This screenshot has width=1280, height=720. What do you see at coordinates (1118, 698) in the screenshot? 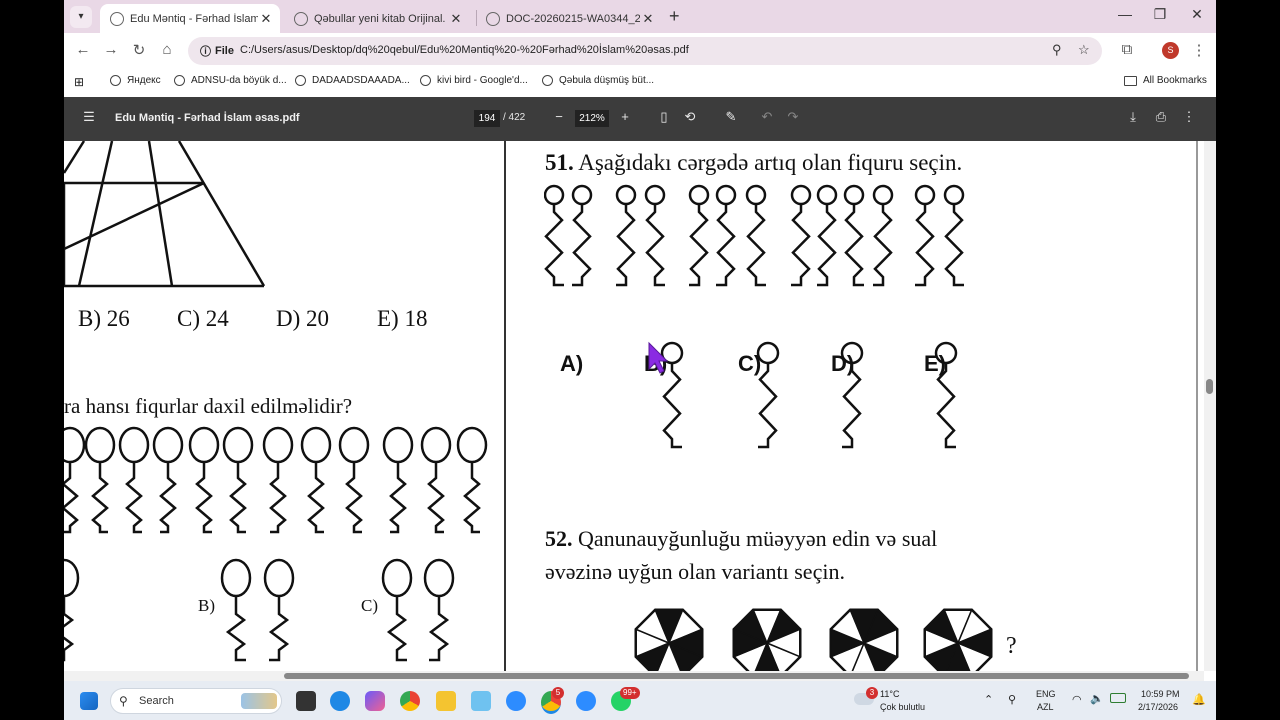
I see `battery-icon` at bounding box center [1118, 698].